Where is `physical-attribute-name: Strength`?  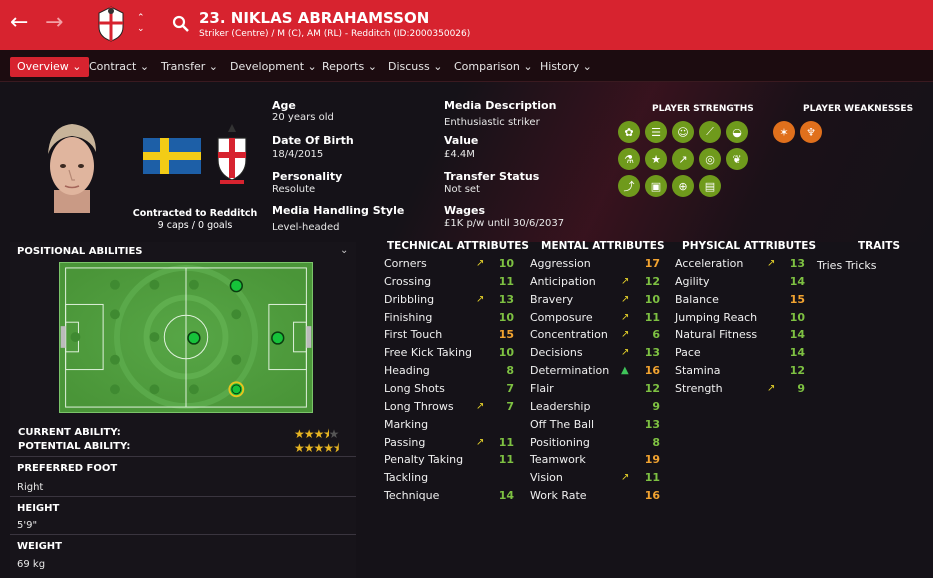 physical-attribute-name: Strength is located at coordinates (699, 388).